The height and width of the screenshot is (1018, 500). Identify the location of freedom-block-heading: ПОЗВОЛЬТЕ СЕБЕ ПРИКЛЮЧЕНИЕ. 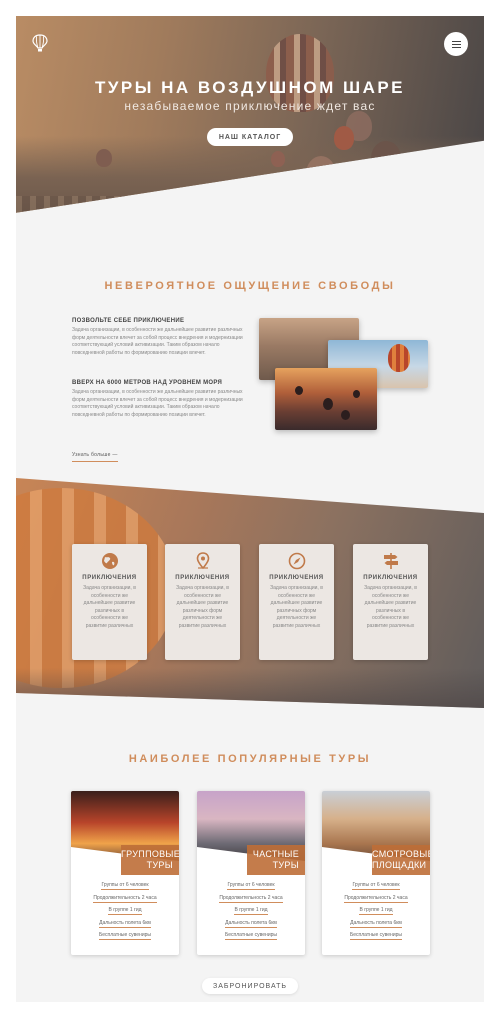
(128, 321).